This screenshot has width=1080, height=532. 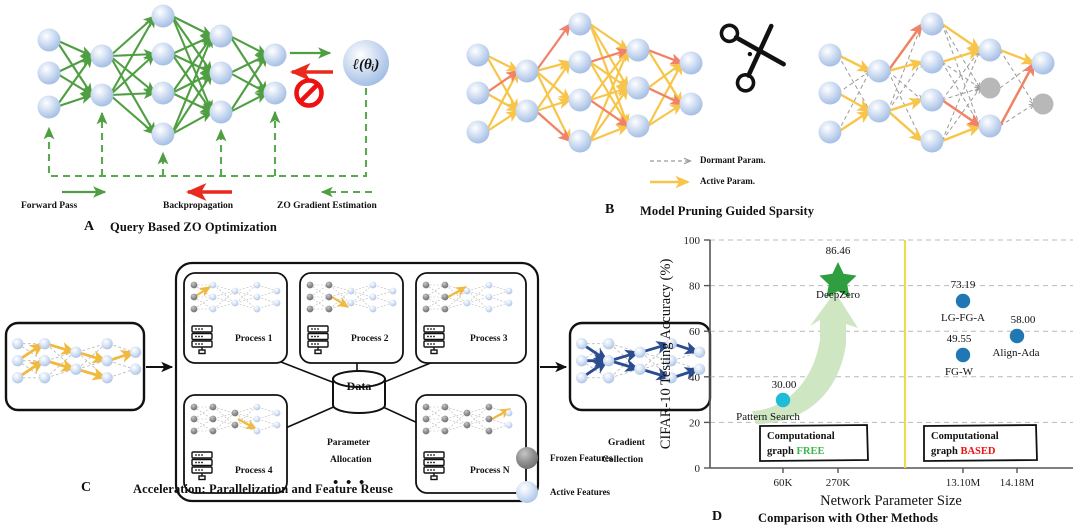 What do you see at coordinates (783, 483) in the screenshot?
I see `x-tick-60k: 60K` at bounding box center [783, 483].